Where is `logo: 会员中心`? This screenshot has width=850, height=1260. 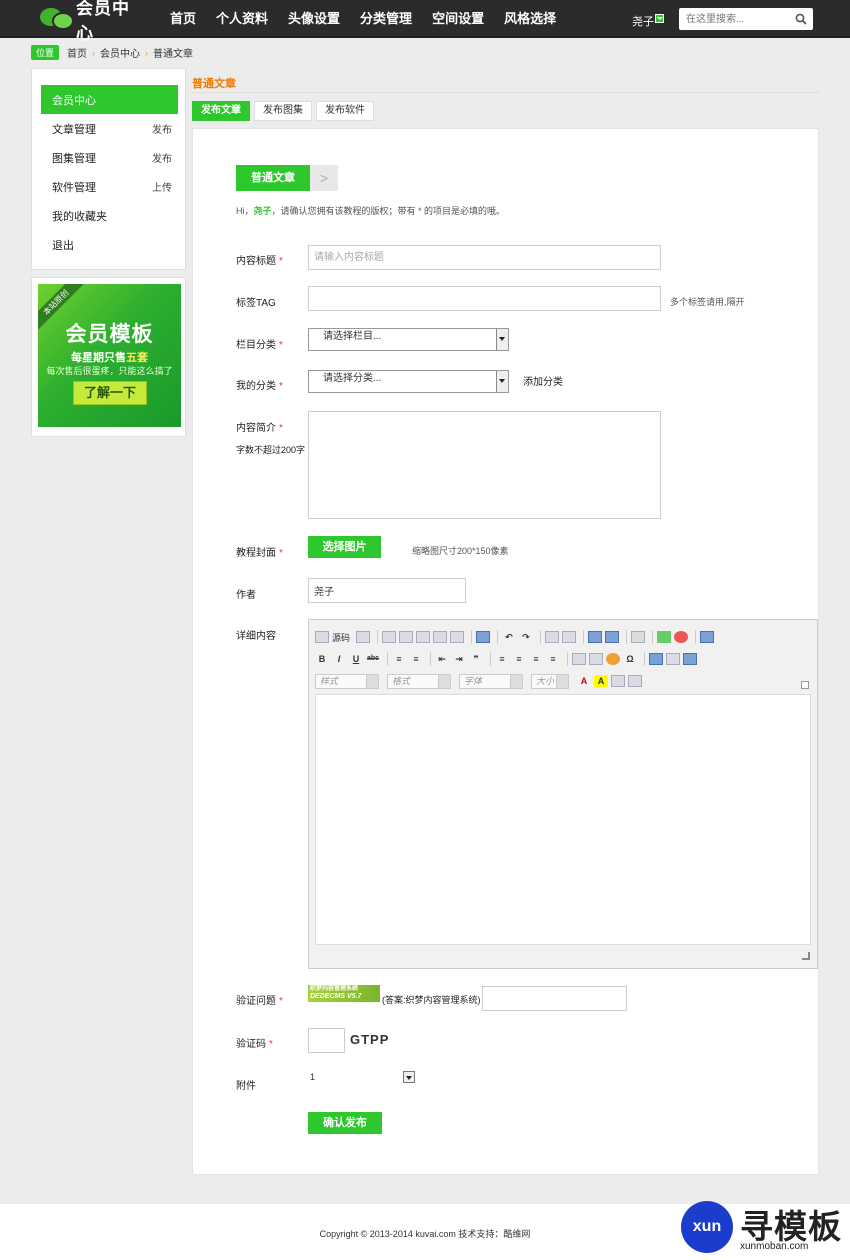
logo: 会员中心 is located at coordinates (92, 21).